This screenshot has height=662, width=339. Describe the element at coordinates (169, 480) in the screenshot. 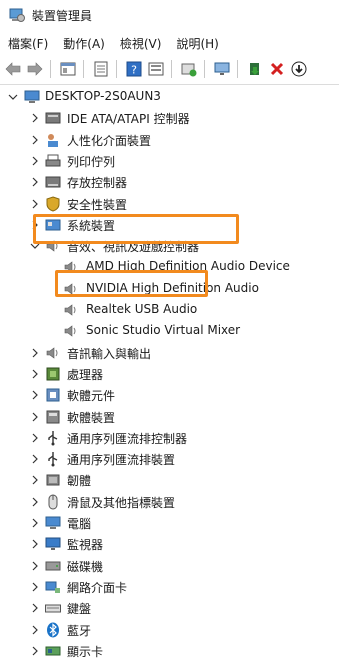

I see `tree-category: 韌體` at that location.